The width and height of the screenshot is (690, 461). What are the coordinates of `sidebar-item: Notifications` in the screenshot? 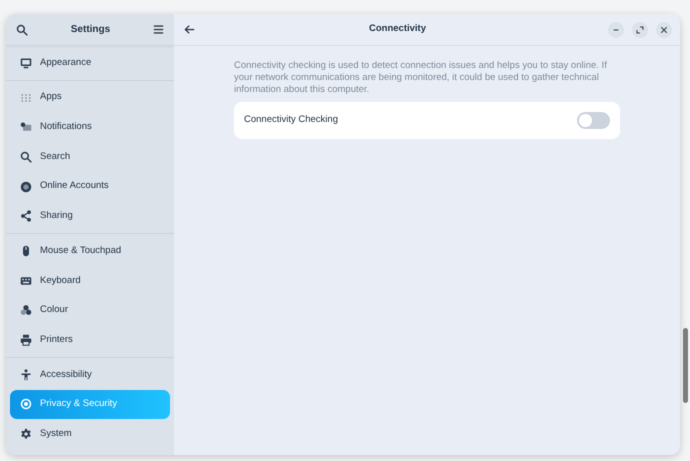 It's located at (90, 127).